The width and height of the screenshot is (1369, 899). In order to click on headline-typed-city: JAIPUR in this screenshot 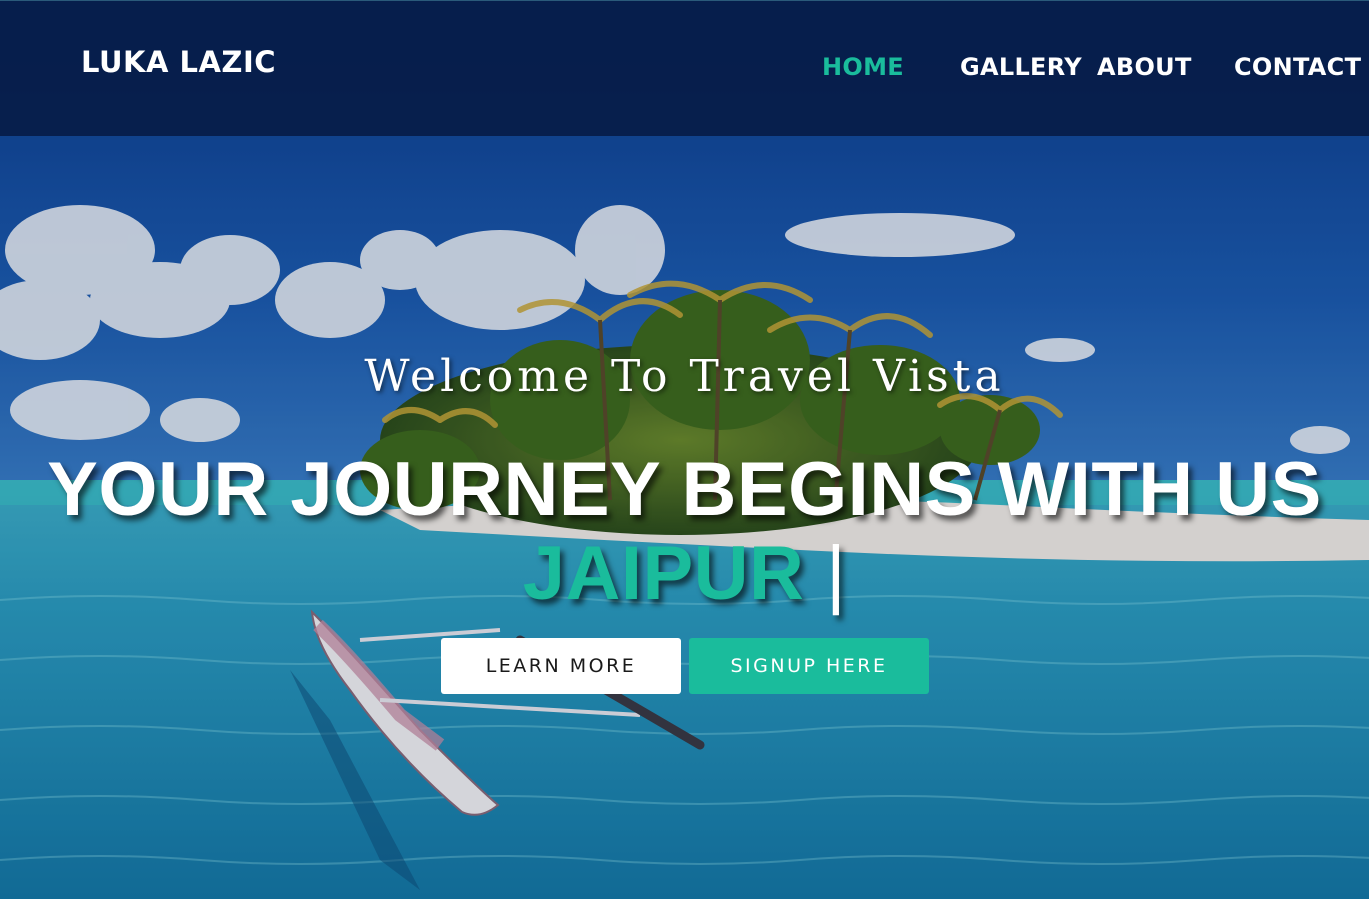, I will do `click(663, 573)`.